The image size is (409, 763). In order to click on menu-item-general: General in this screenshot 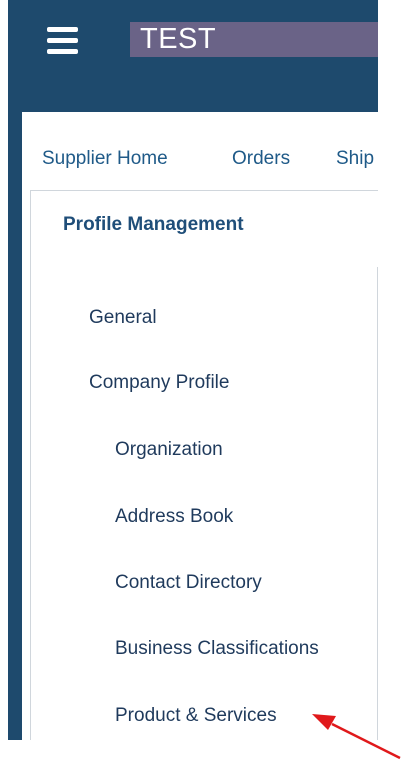, I will do `click(123, 318)`.